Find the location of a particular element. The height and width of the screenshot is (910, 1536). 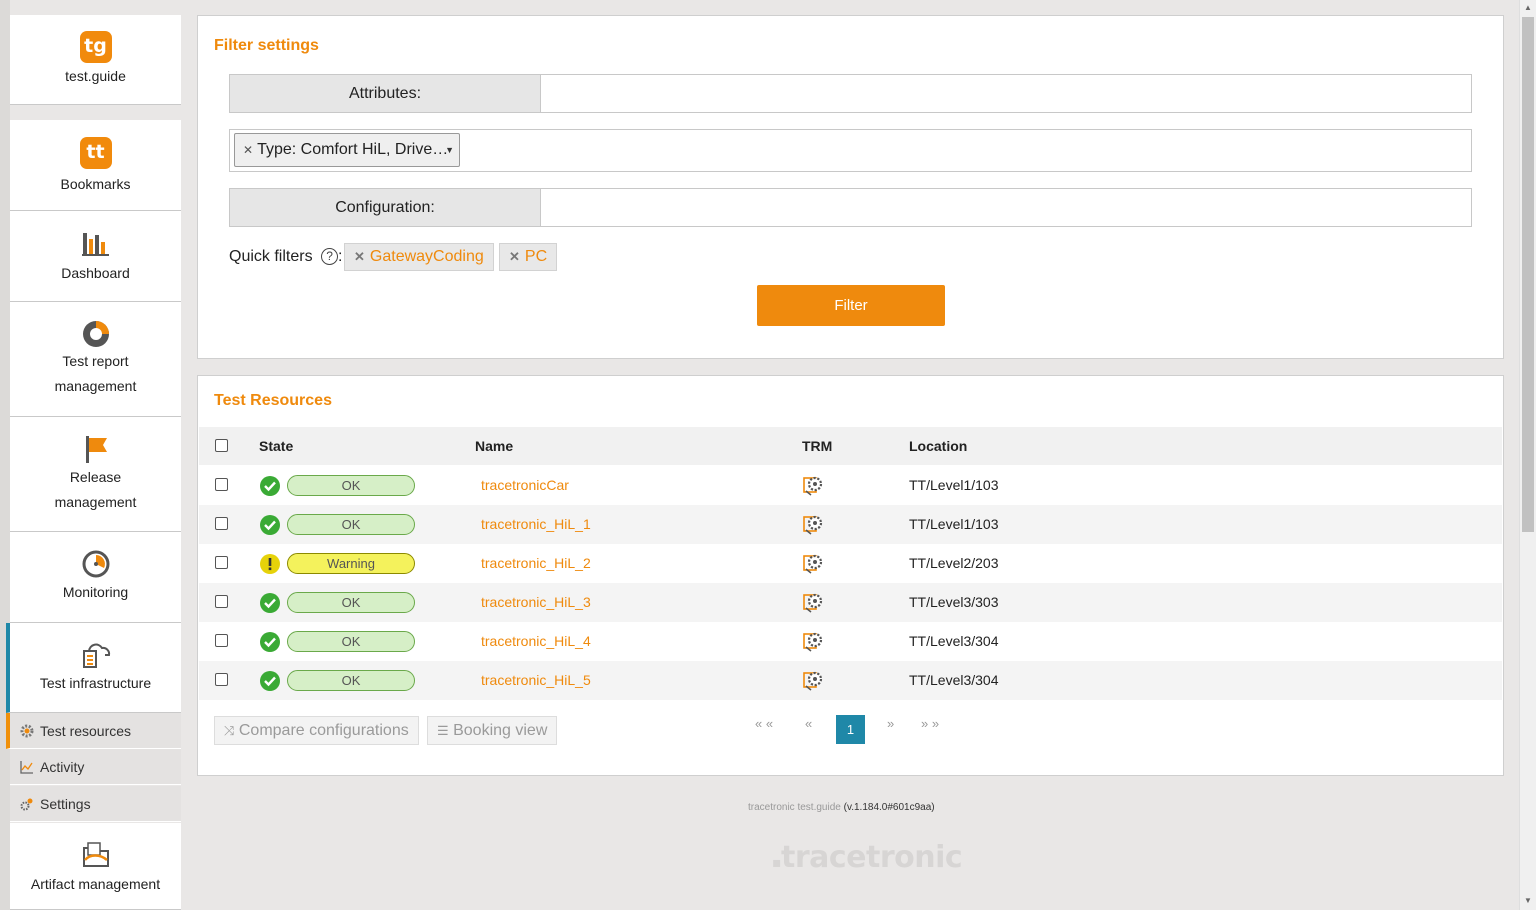

scrollbar-thumb is located at coordinates (1528, 274).